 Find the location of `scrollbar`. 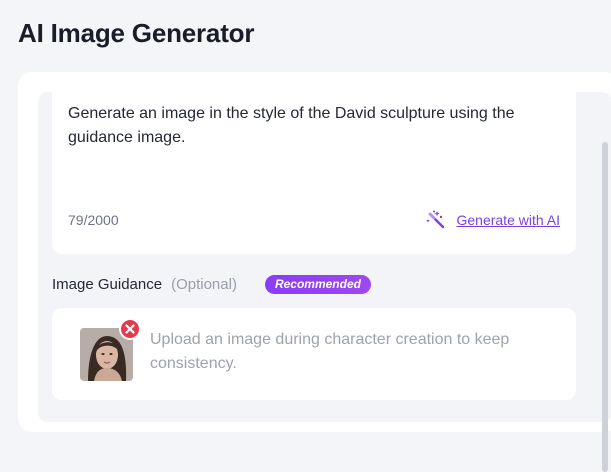

scrollbar is located at coordinates (605, 307).